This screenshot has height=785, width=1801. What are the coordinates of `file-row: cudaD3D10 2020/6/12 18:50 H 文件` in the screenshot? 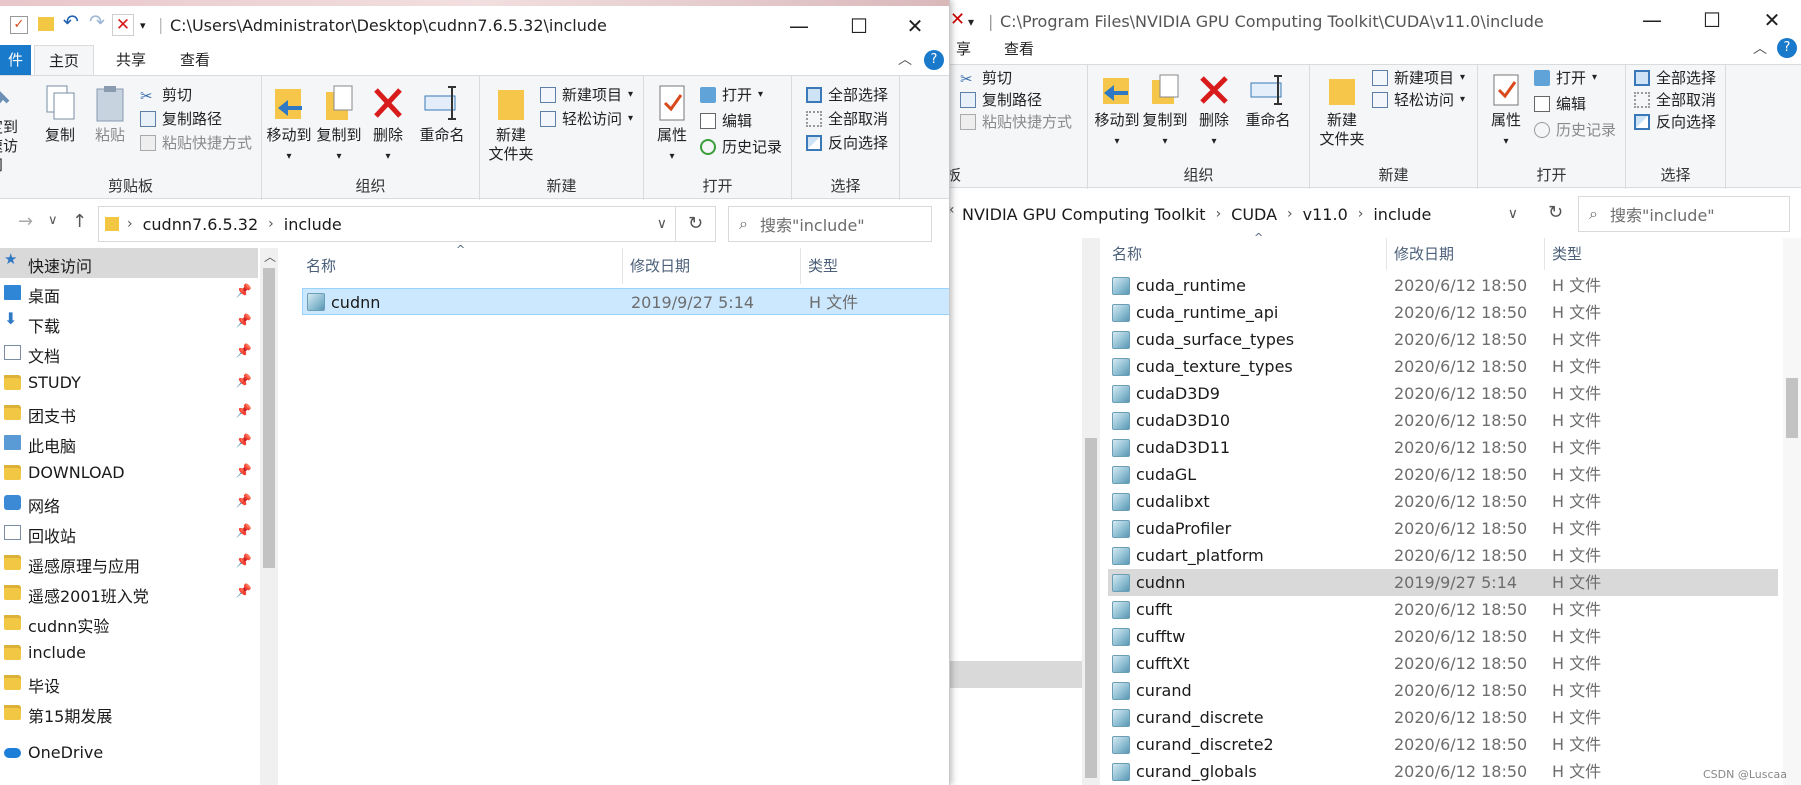 It's located at (1443, 420).